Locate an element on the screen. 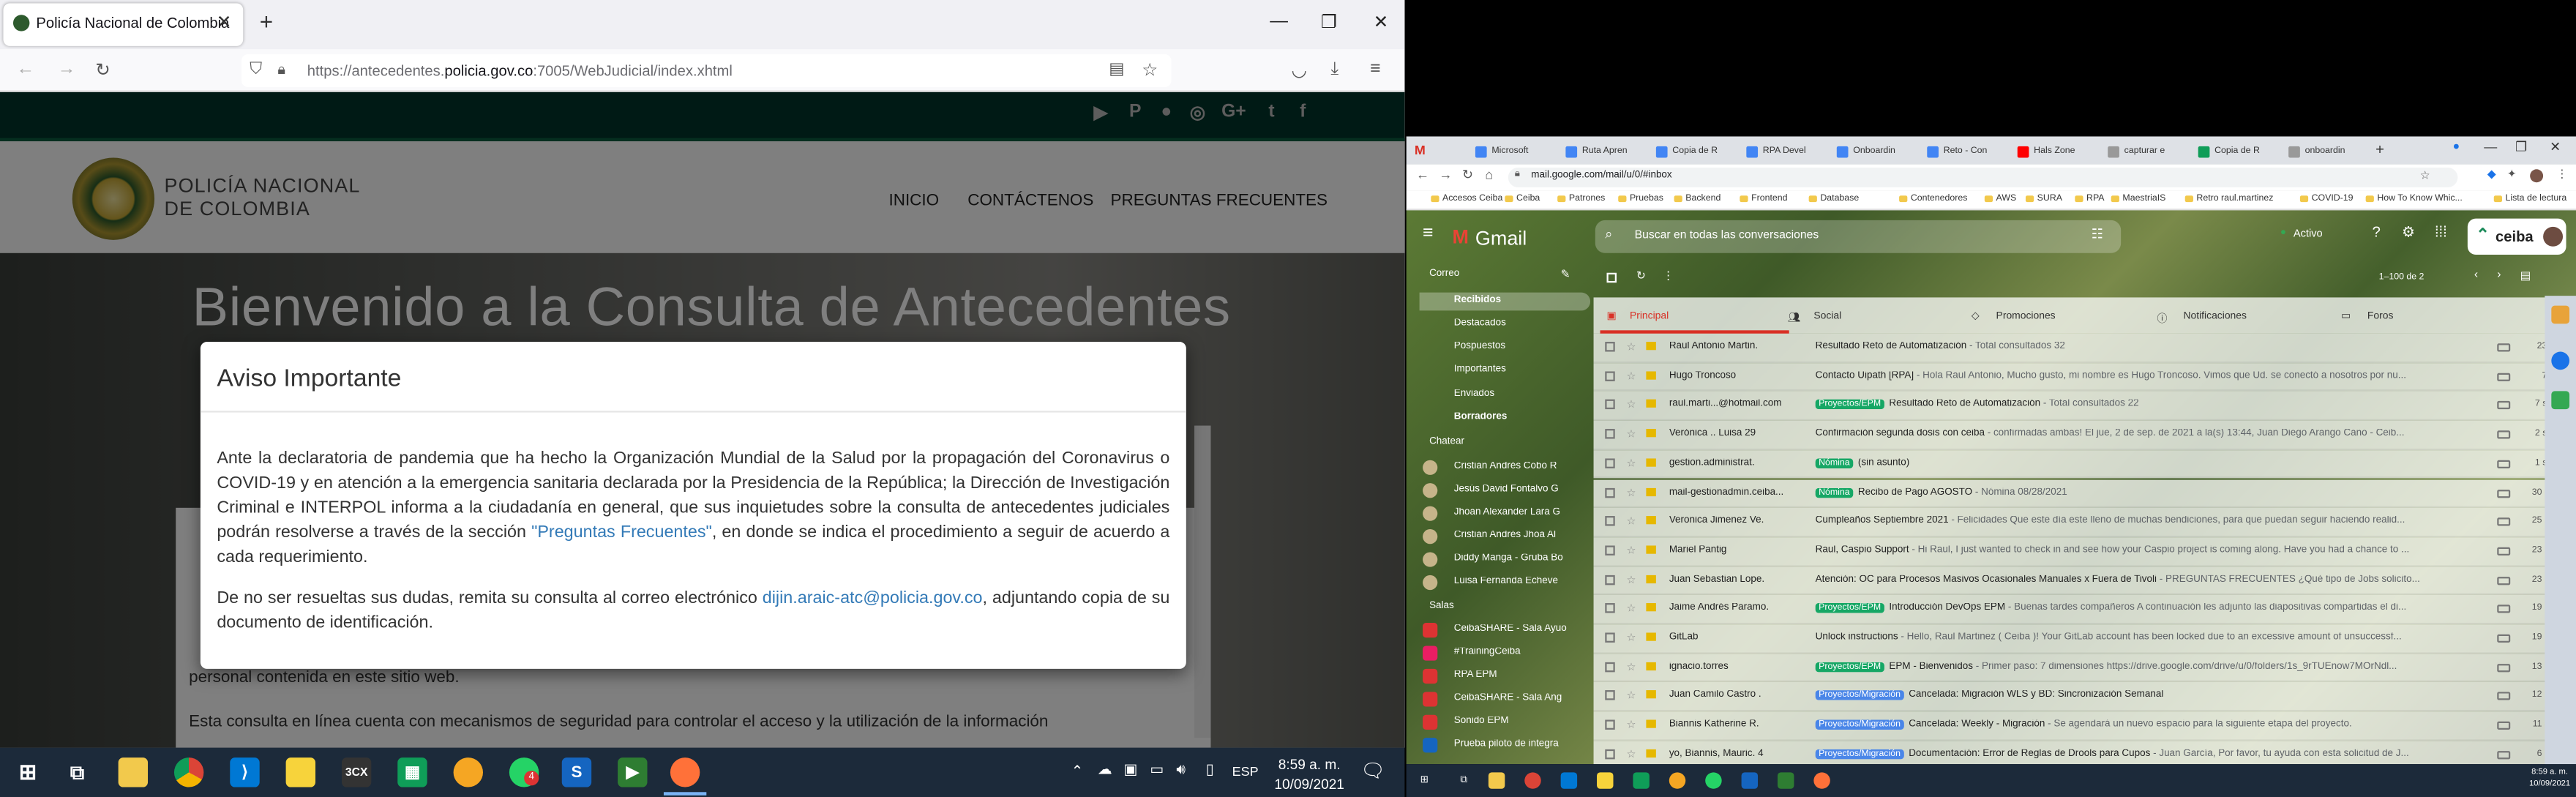  next-page-icon: › is located at coordinates (2499, 275).